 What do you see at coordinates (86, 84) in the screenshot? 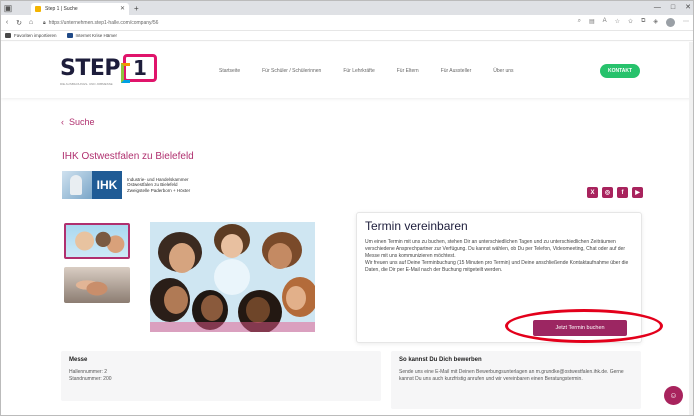
I see `logo-tagline: DIE AUSBILDUNGS- UND JOBMESSE` at bounding box center [86, 84].